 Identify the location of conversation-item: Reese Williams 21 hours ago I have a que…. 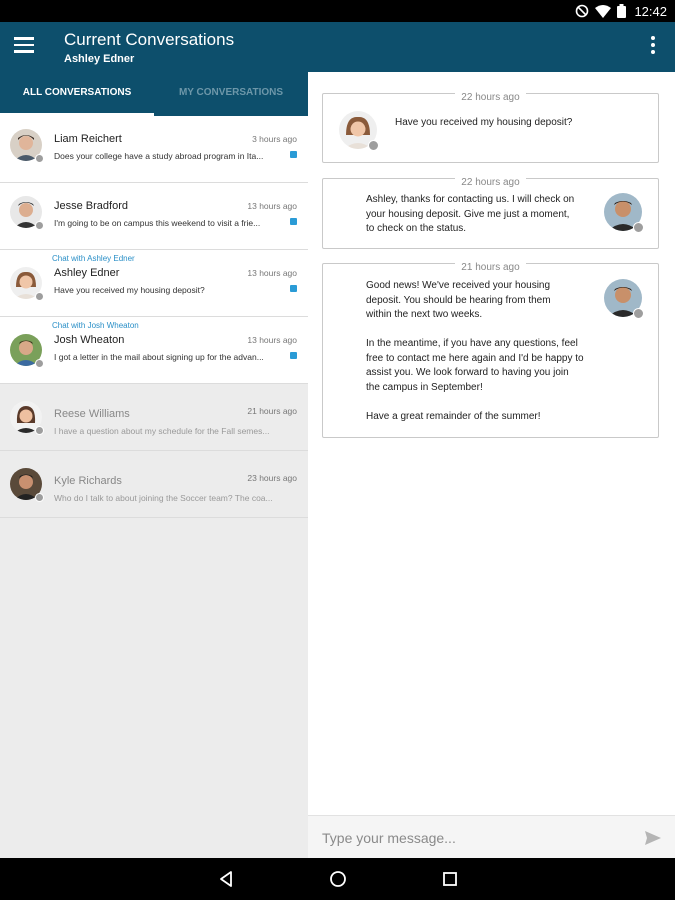
(154, 417).